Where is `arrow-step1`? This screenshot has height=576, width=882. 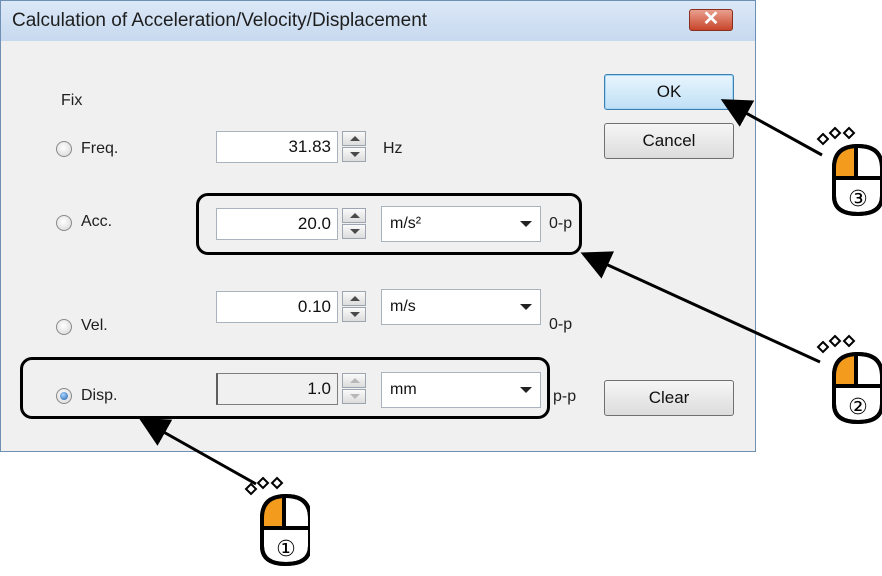 arrow-step1 is located at coordinates (197, 452).